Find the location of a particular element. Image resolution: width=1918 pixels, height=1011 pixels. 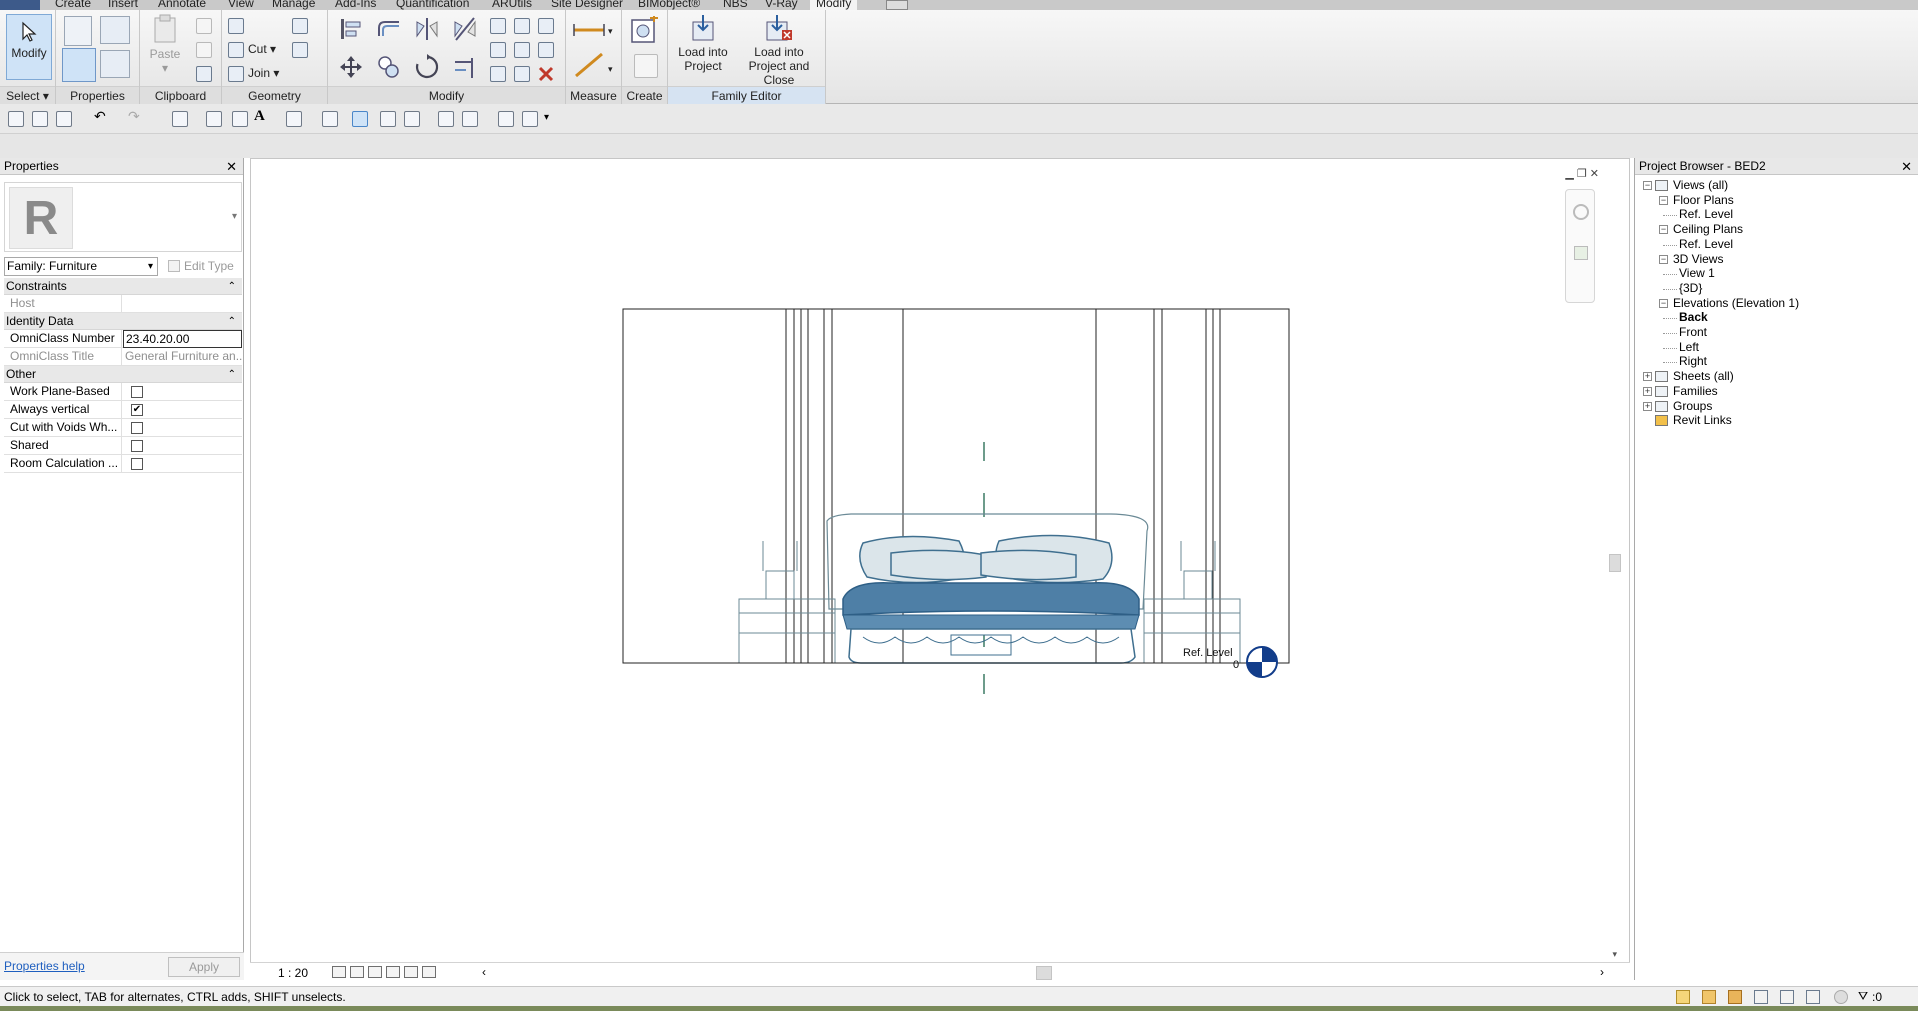

select-pinned-icon is located at coordinates (1761, 997).